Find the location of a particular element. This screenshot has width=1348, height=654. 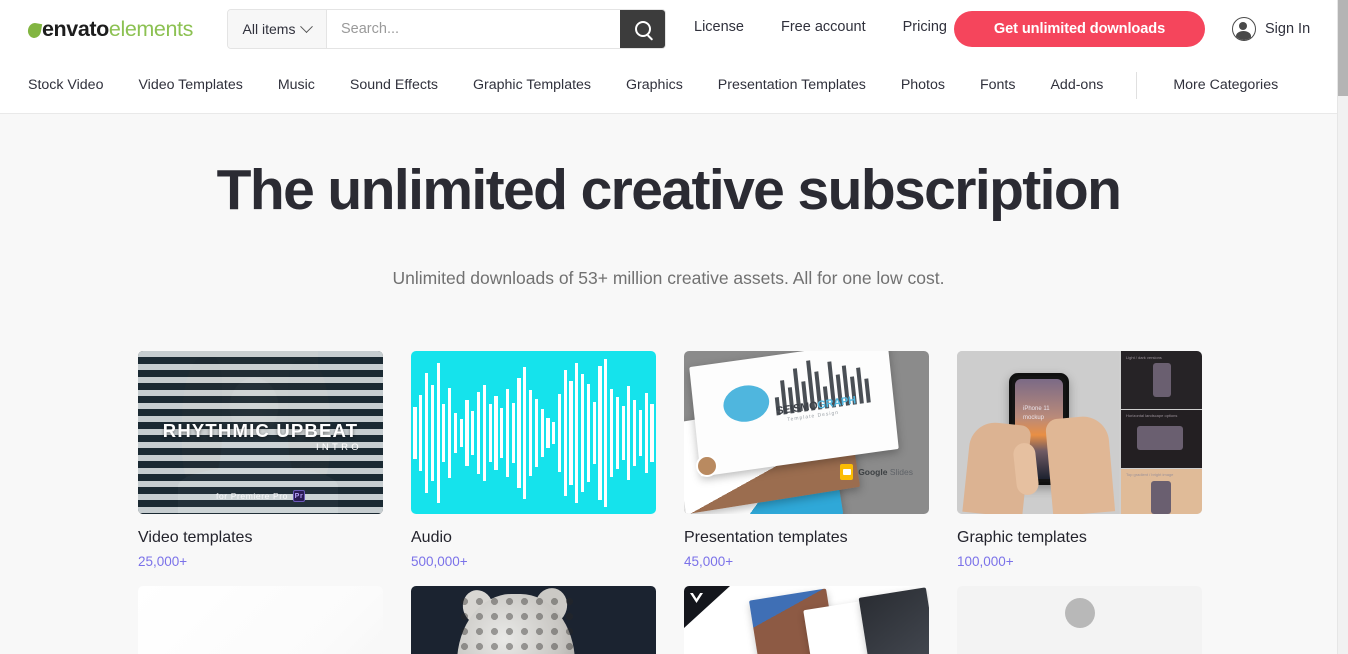

thumb-circle-shape is located at coordinates (1080, 613).